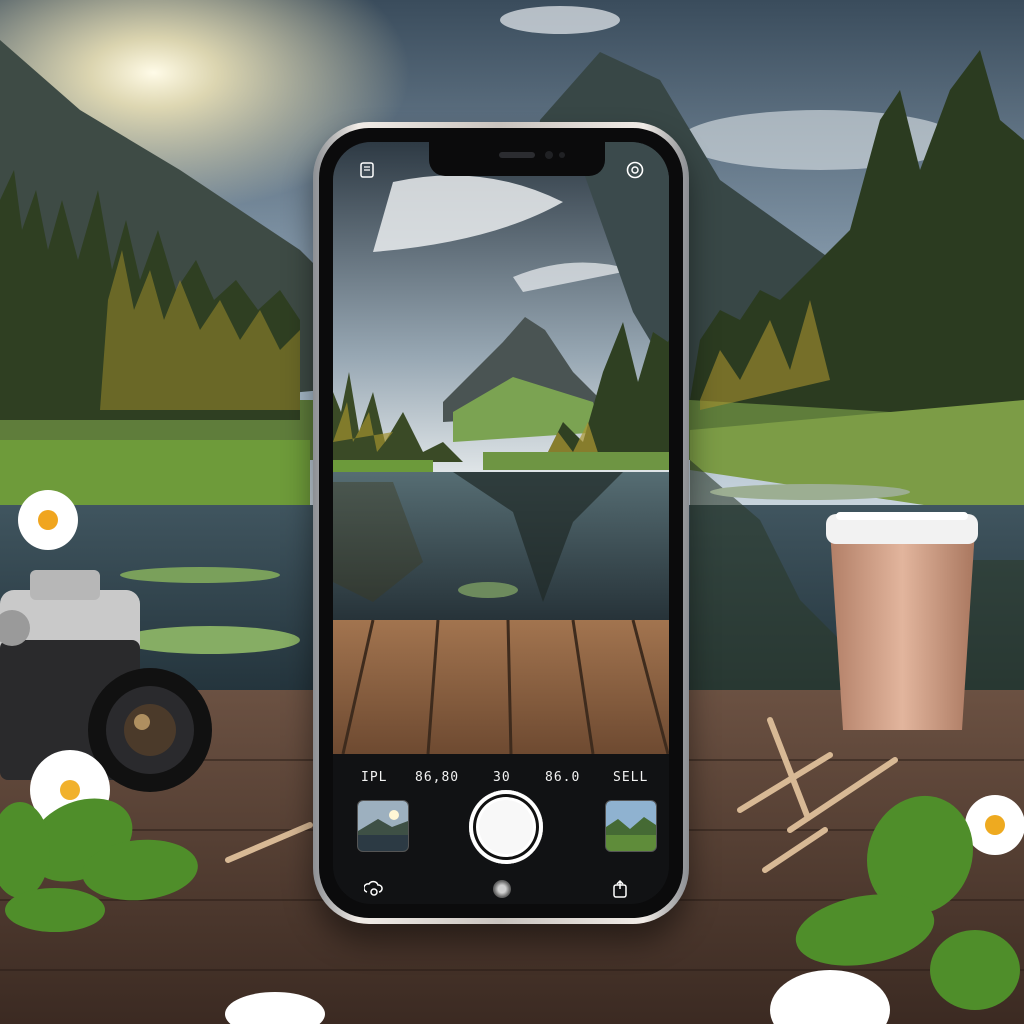 The image size is (1024, 1024). Describe the element at coordinates (367, 170) in the screenshot. I see `document-icon` at that location.